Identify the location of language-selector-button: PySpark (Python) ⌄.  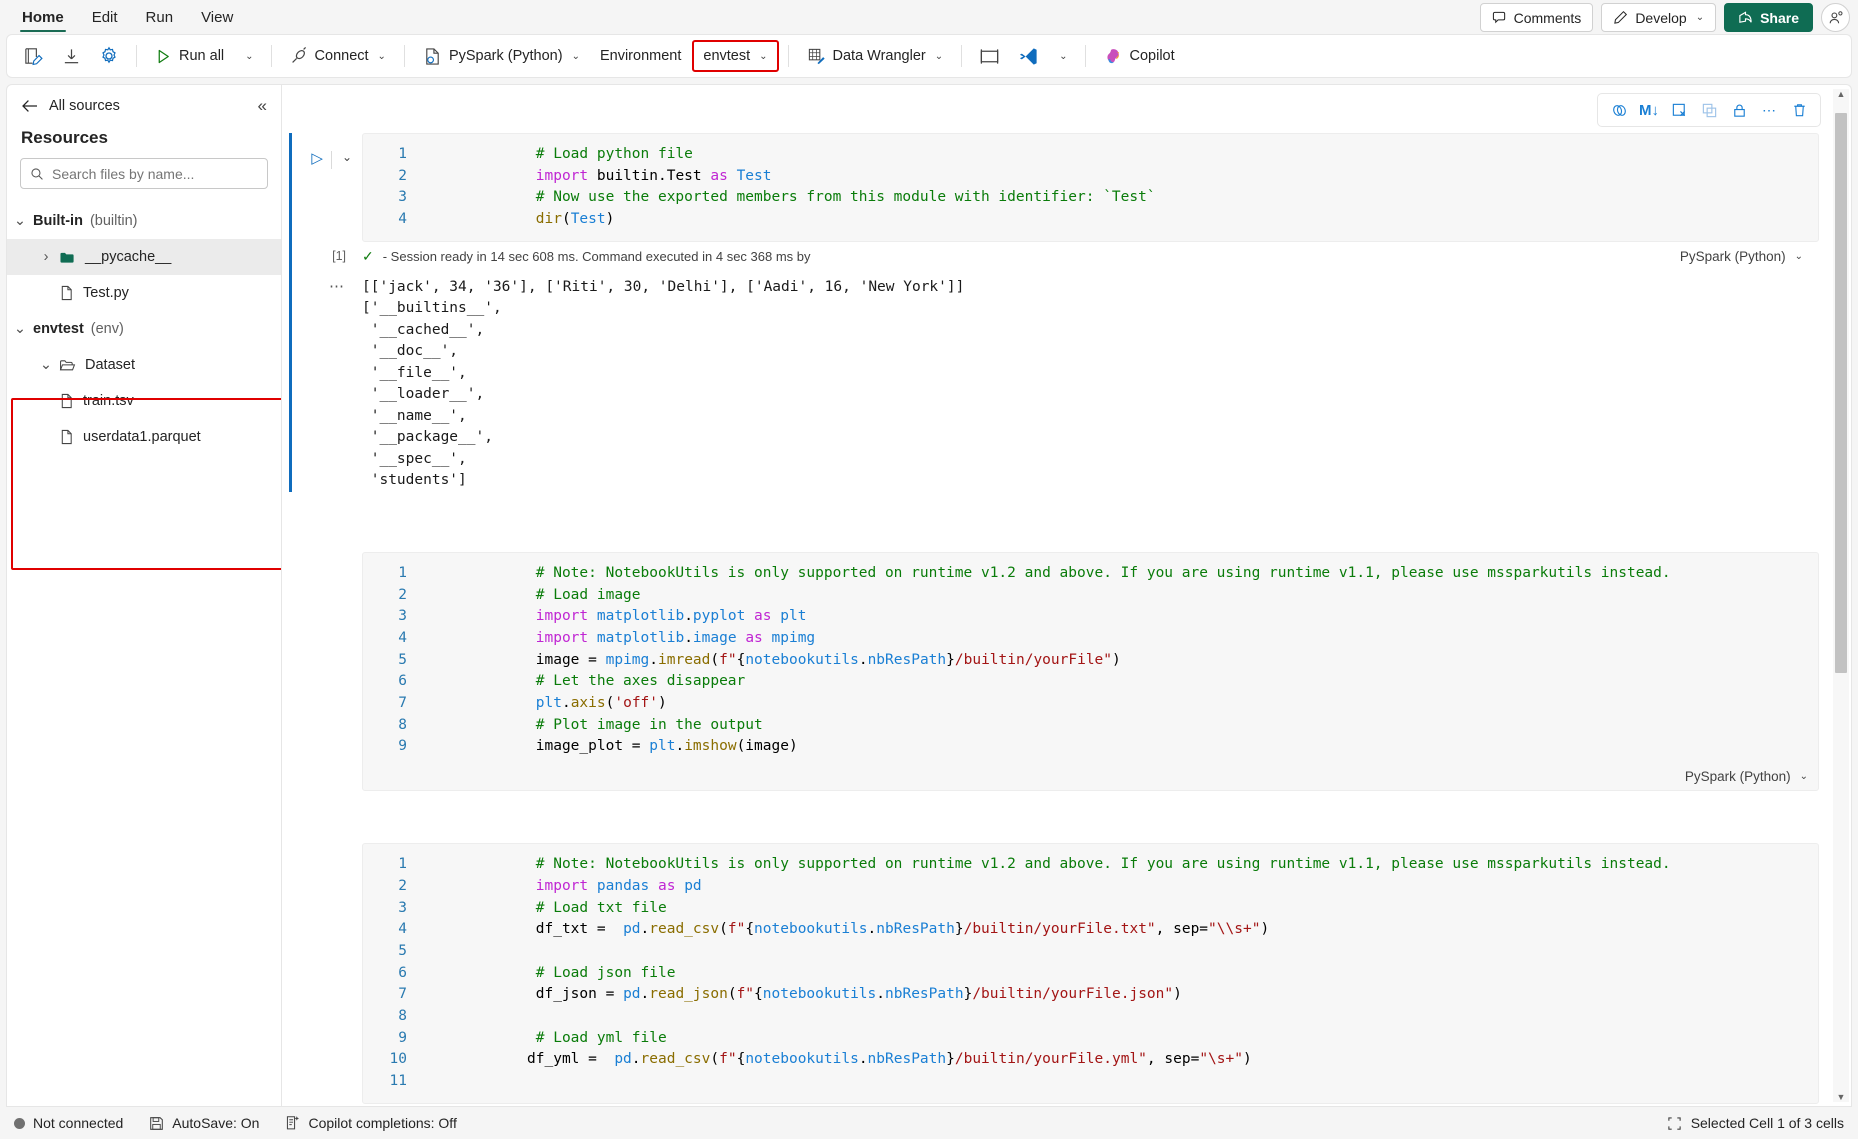
(501, 56).